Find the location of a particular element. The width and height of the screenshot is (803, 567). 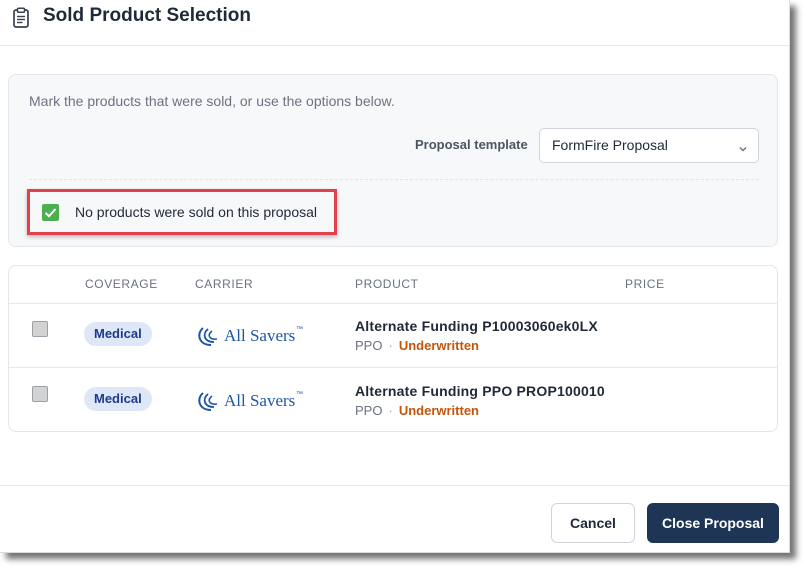

cancel-button: Cancel is located at coordinates (593, 523).